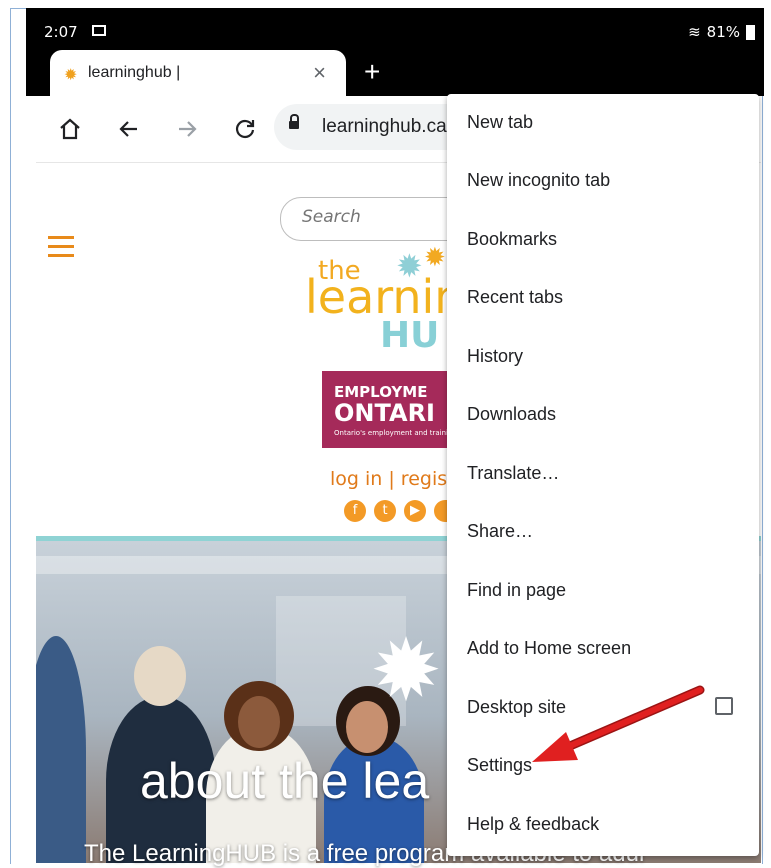  Describe the element at coordinates (515, 297) in the screenshot. I see `menu-item-label: Recent tabs` at that location.